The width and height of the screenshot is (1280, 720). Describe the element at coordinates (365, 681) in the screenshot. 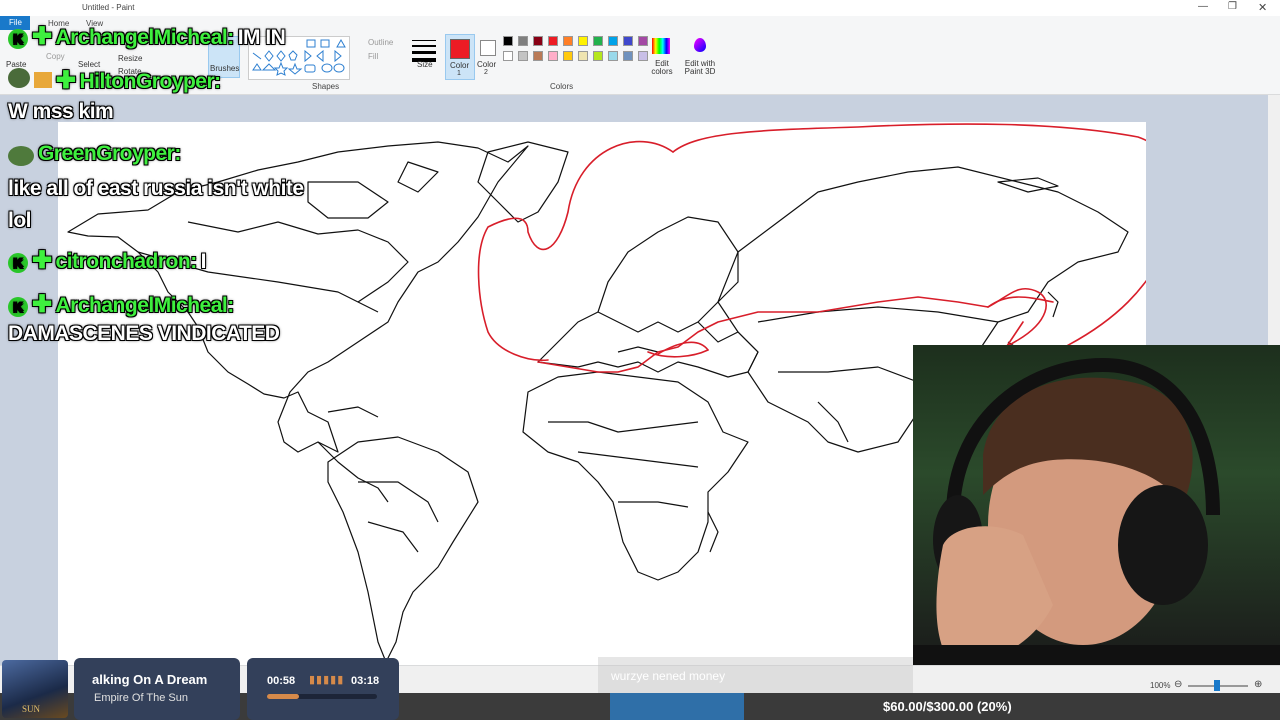

I see `total-time: 03:18` at that location.